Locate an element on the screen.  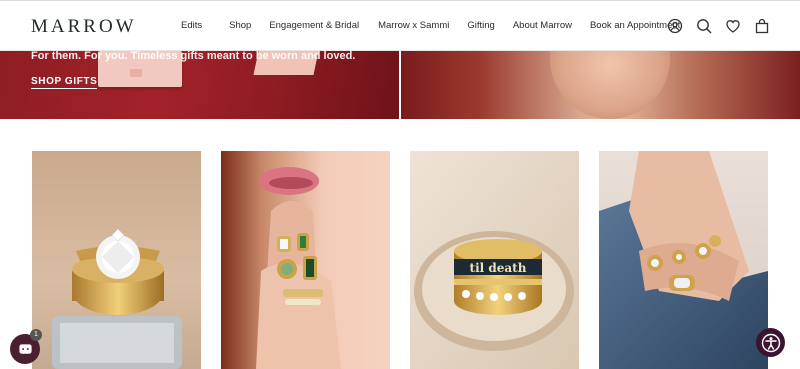
til-death-ring-stack-photo: til death is located at coordinates (494, 260).